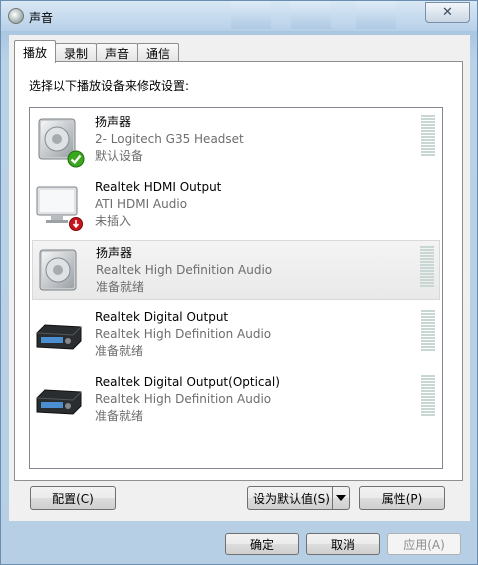  I want to click on device-status: 未插入, so click(113, 221).